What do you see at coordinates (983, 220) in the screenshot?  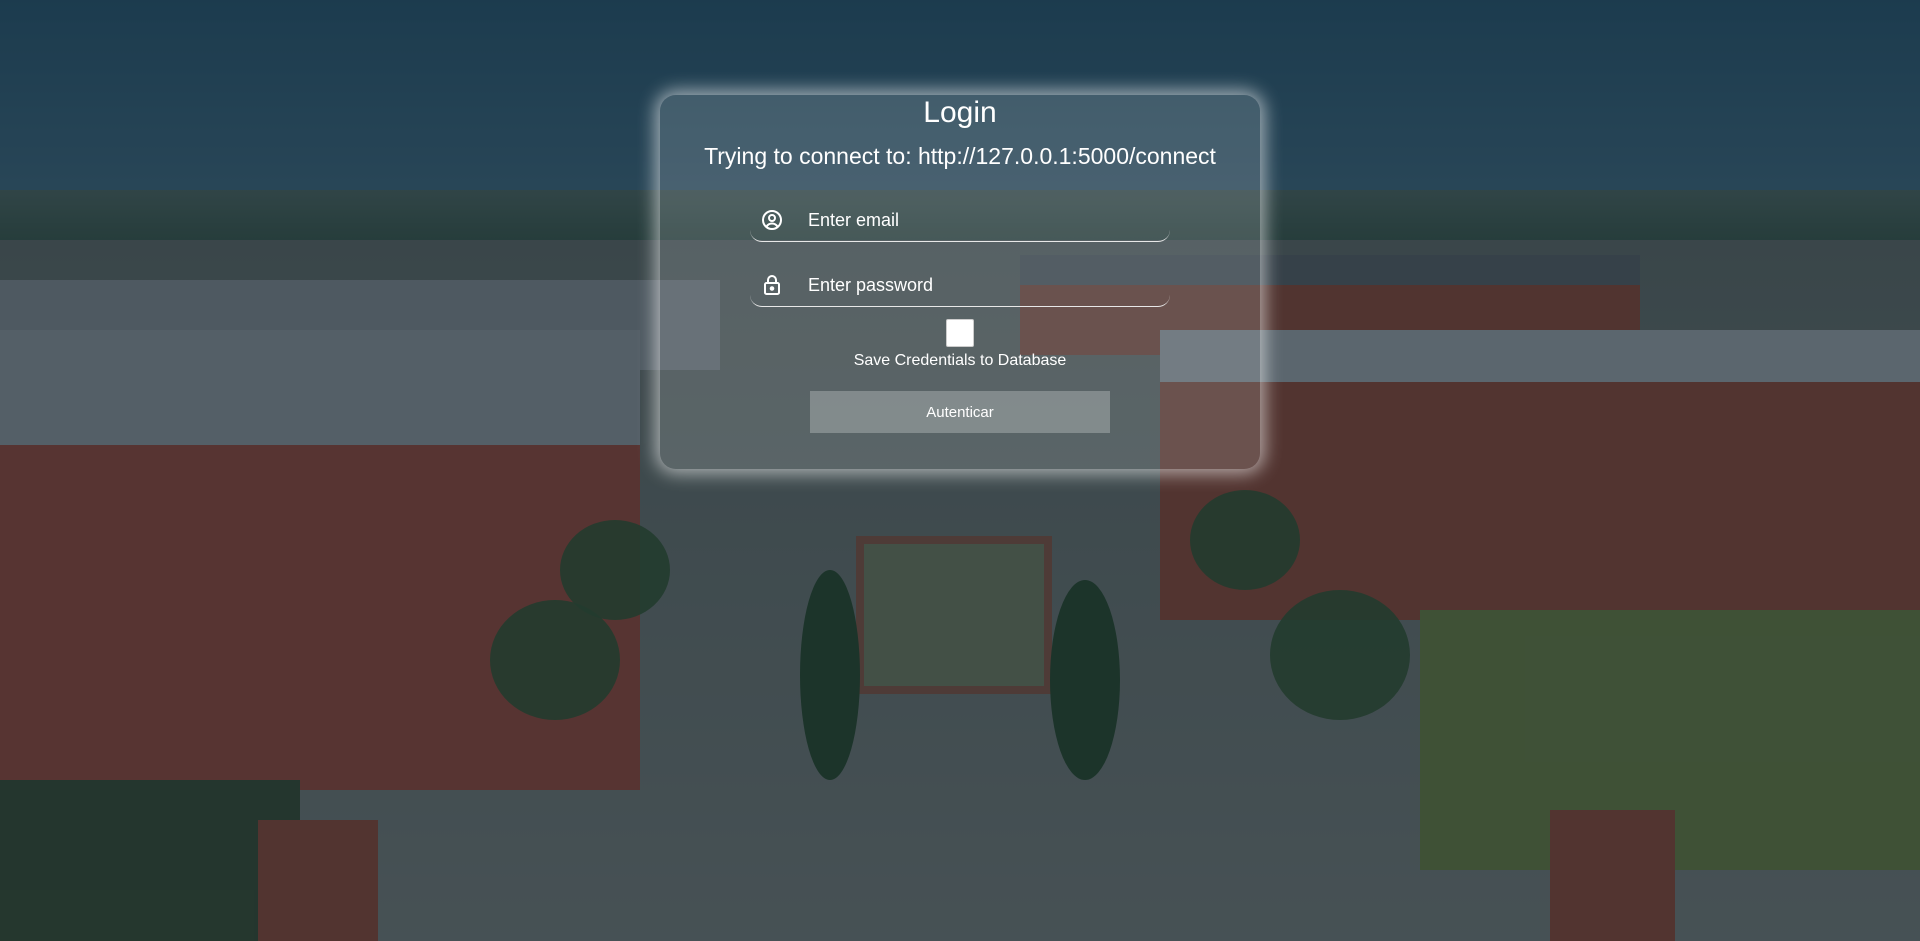 I see `email-input` at bounding box center [983, 220].